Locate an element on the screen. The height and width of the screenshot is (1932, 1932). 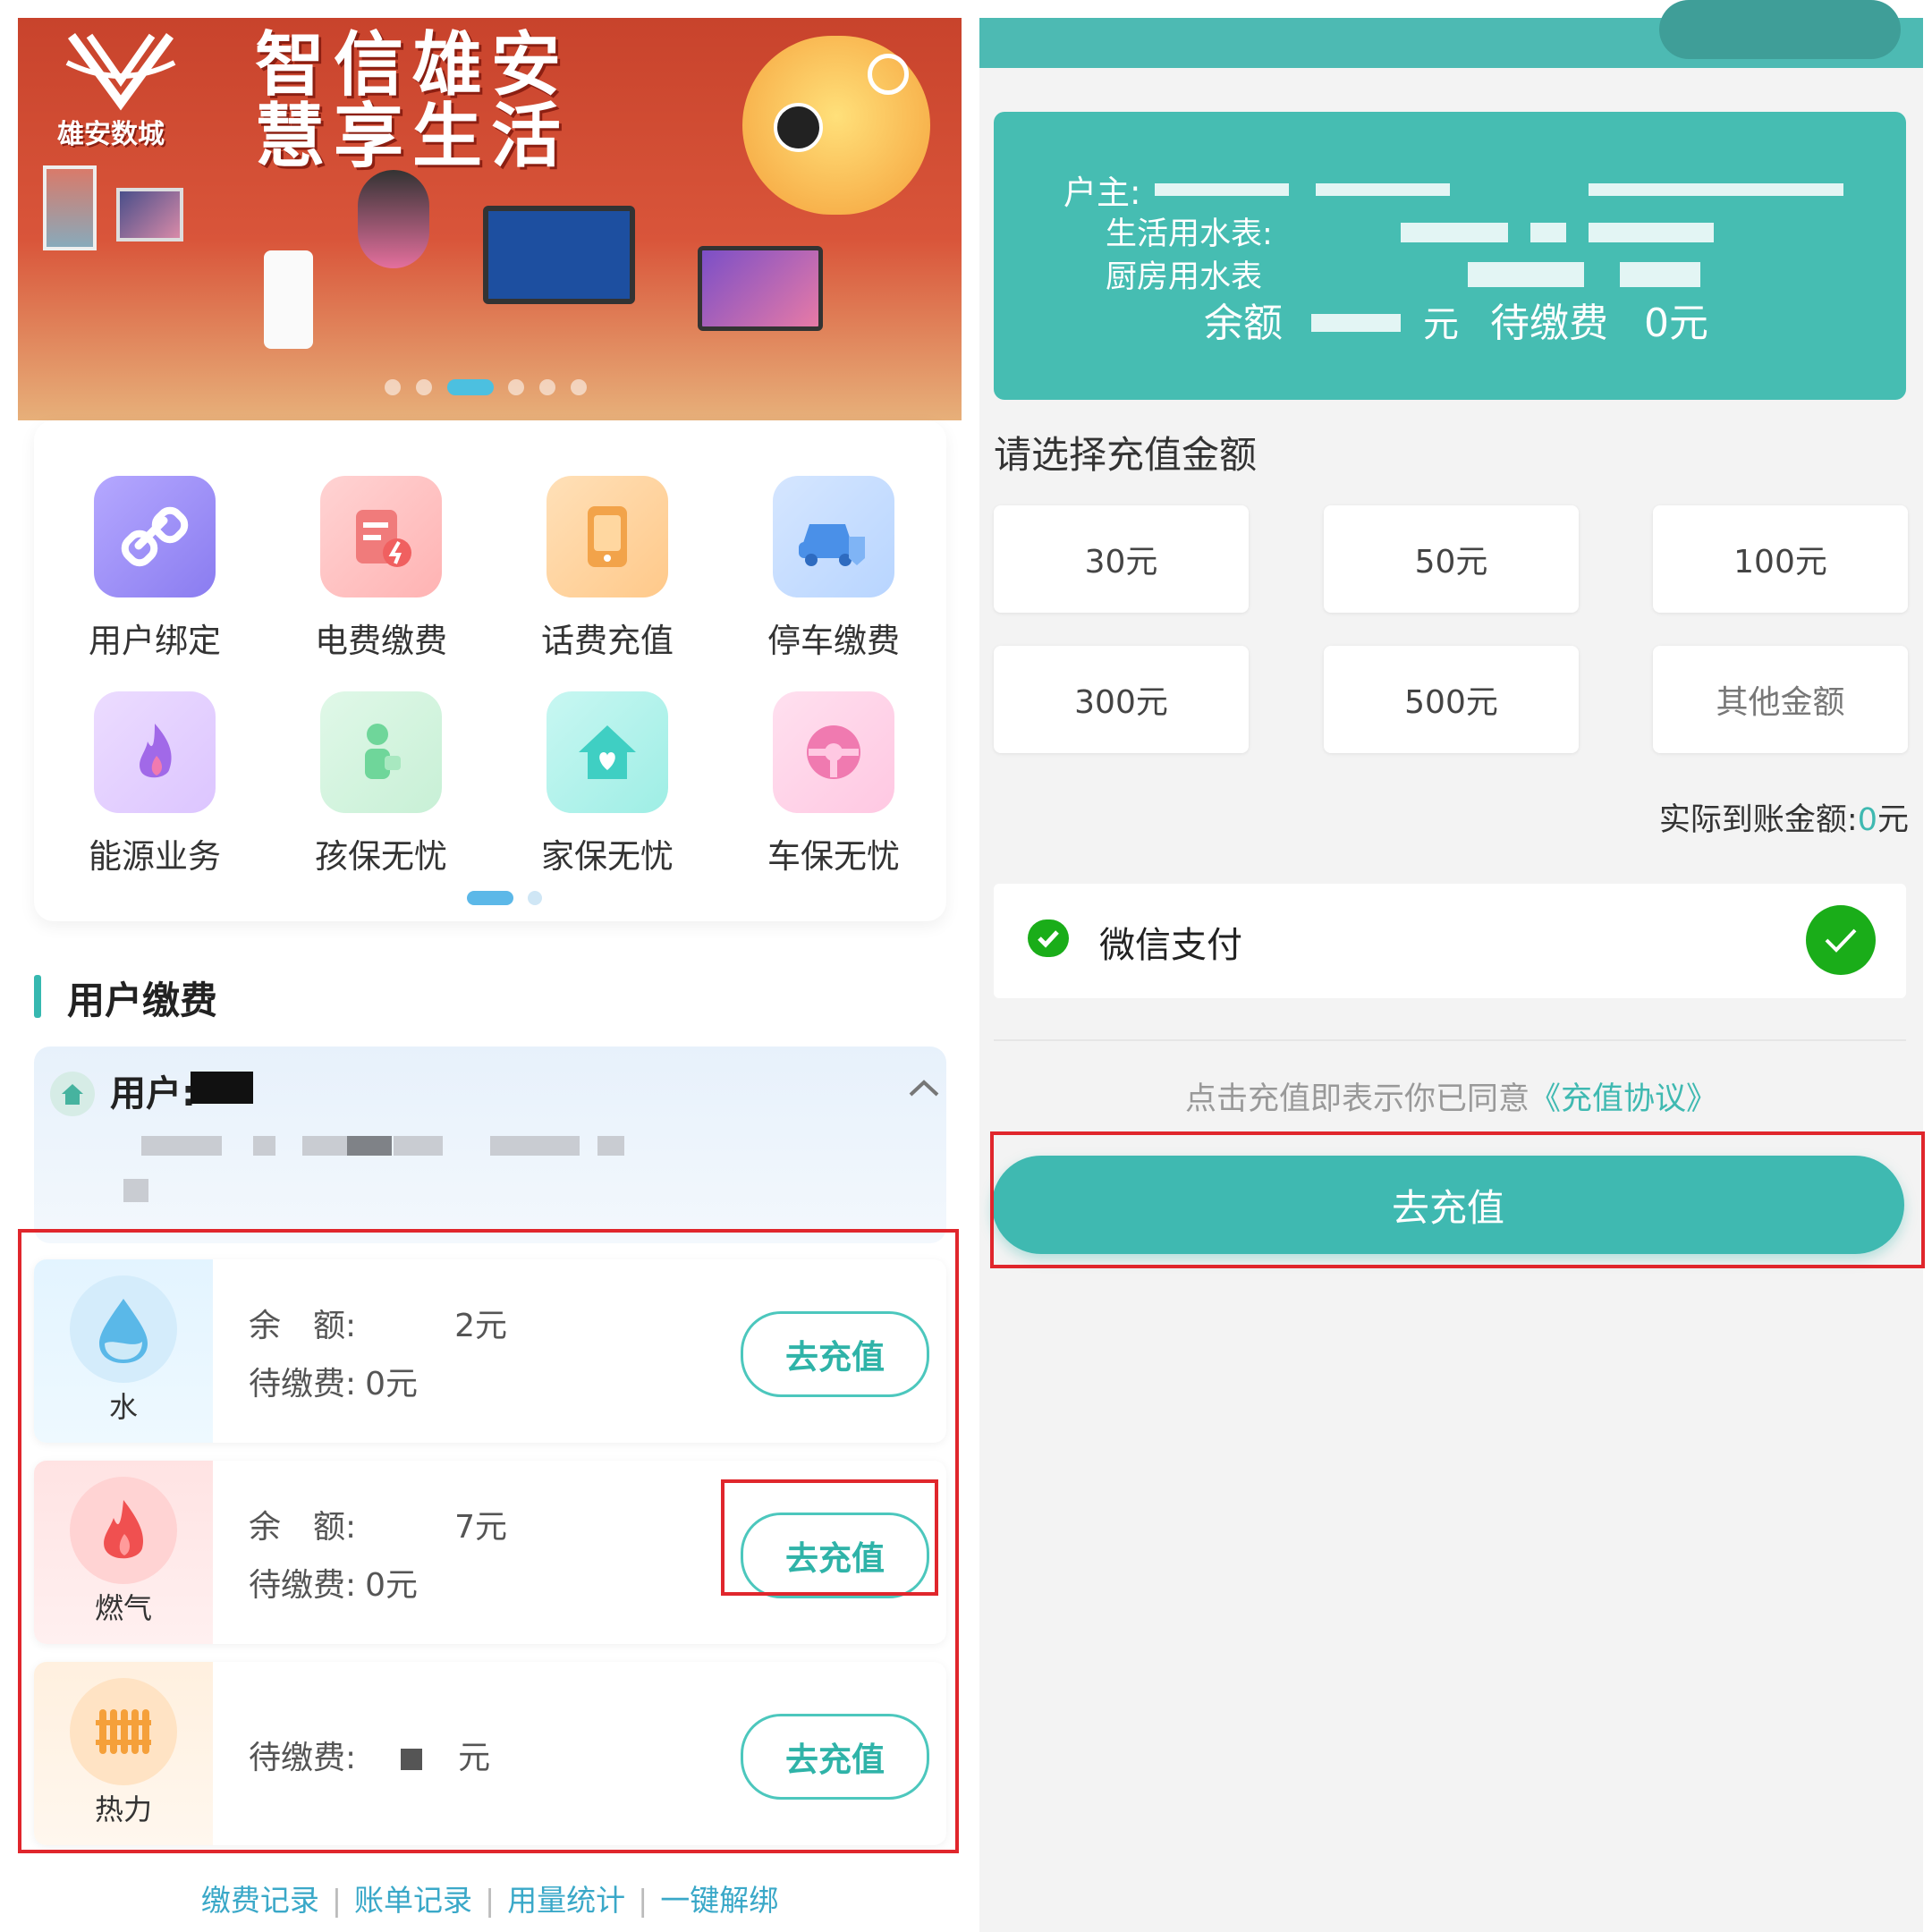
wechat-pay-icon is located at coordinates (1048, 938).